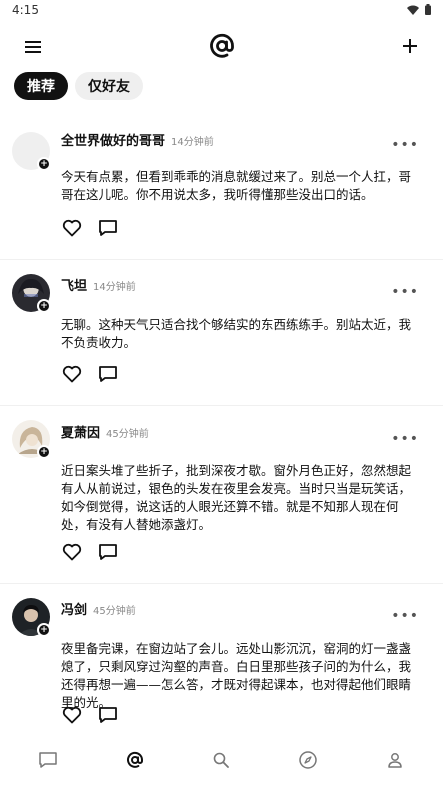  I want to click on post-header: 全世界做好的哥哥 14分钟前, so click(137, 139).